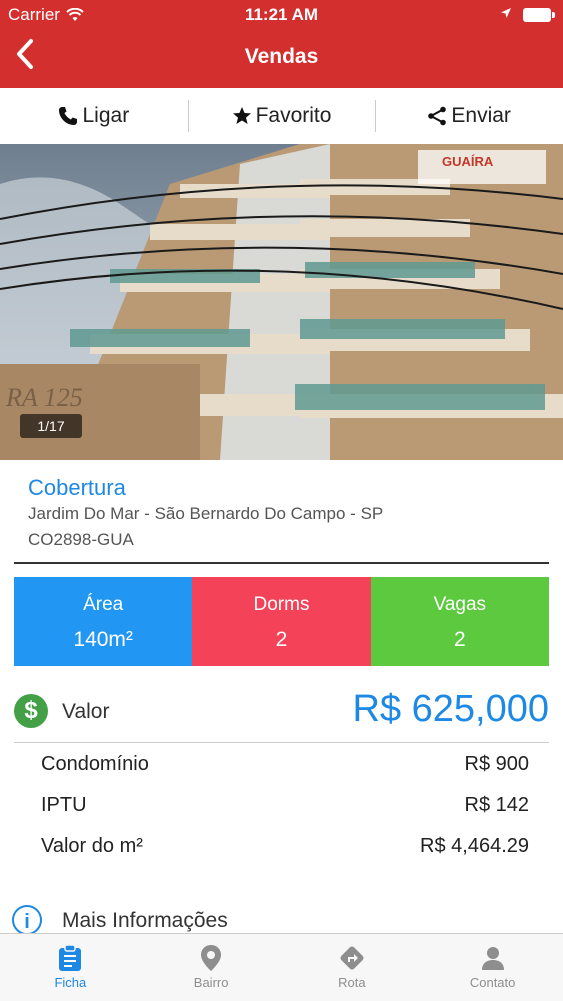 The image size is (563, 1001). What do you see at coordinates (437, 116) in the screenshot?
I see `share-icon` at bounding box center [437, 116].